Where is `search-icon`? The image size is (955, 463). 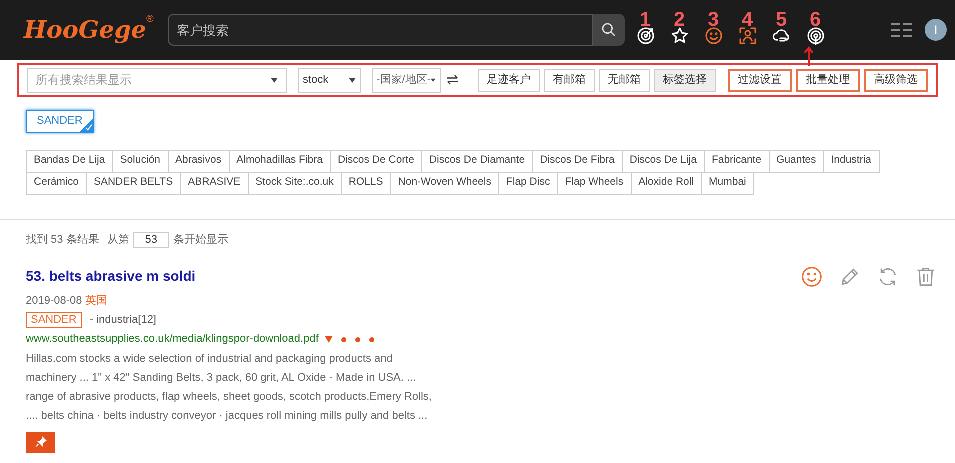
search-icon is located at coordinates (609, 30).